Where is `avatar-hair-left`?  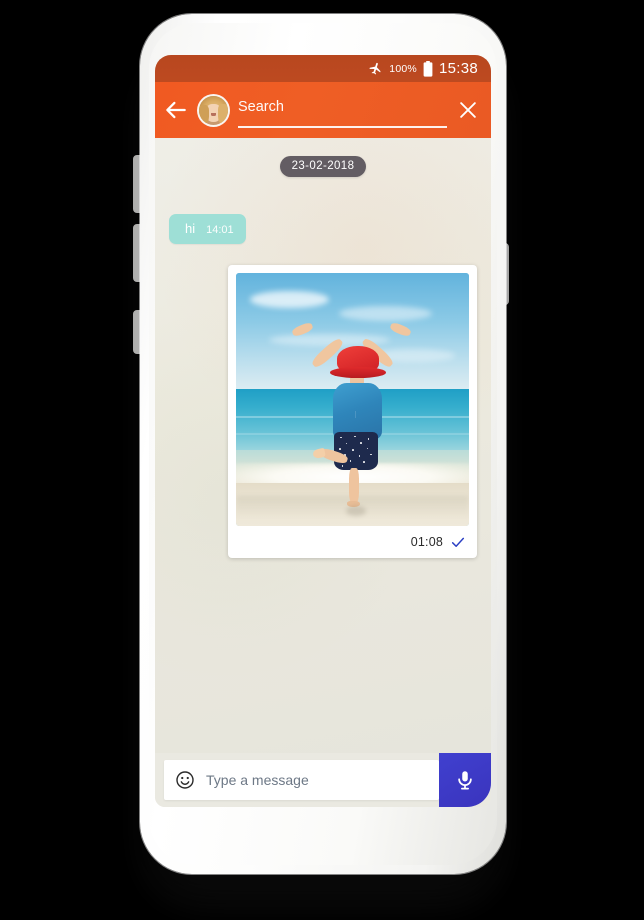
avatar-hair-left is located at coordinates (204, 114).